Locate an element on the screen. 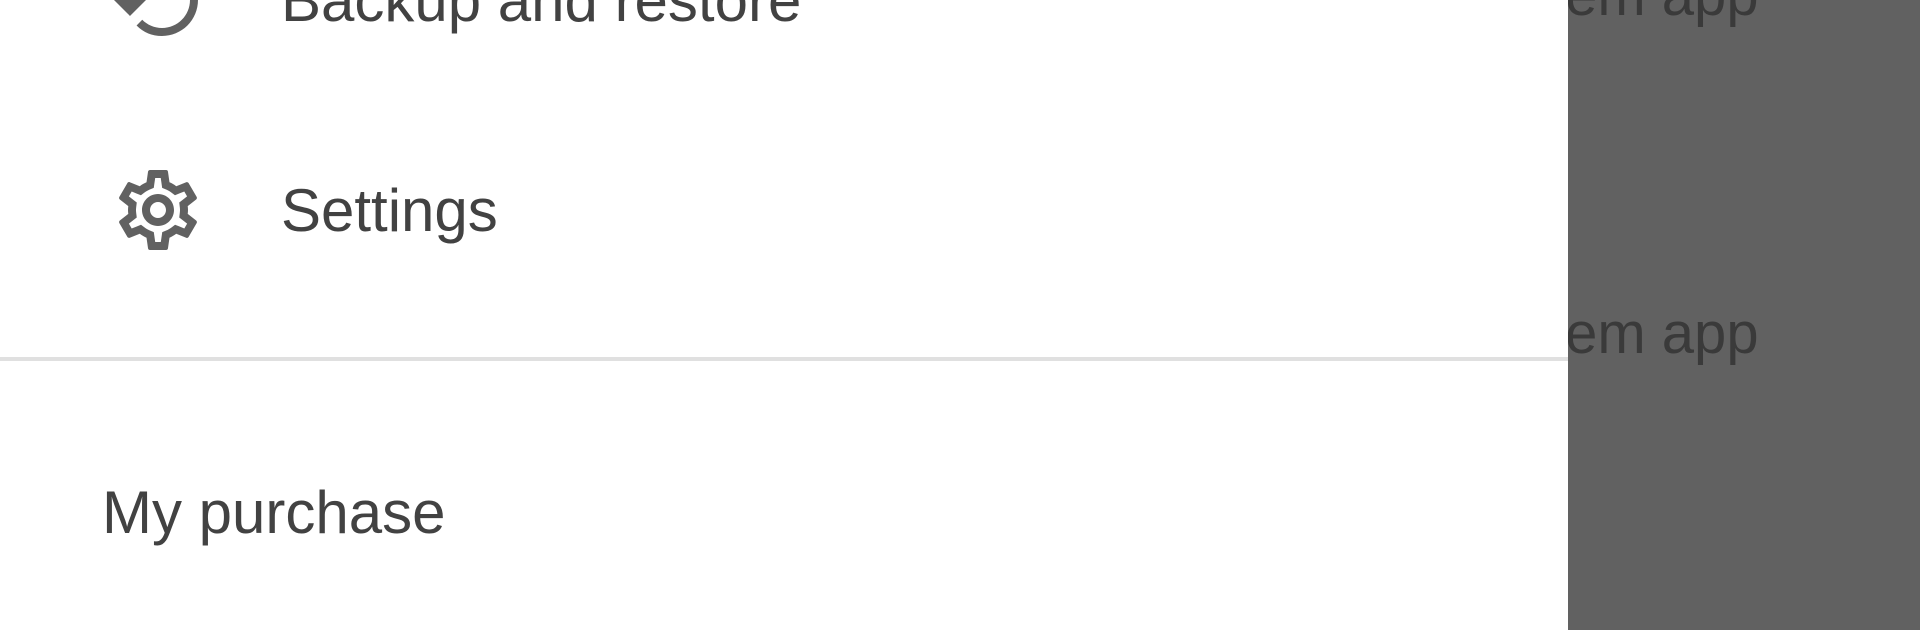  gear-icon is located at coordinates (158, 210).